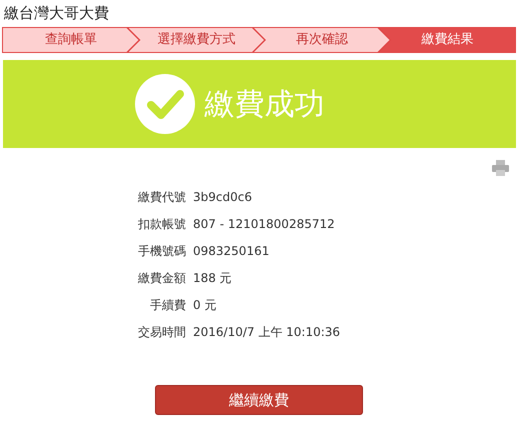 The height and width of the screenshot is (421, 520). Describe the element at coordinates (161, 332) in the screenshot. I see `field-label: 交易時間` at that location.